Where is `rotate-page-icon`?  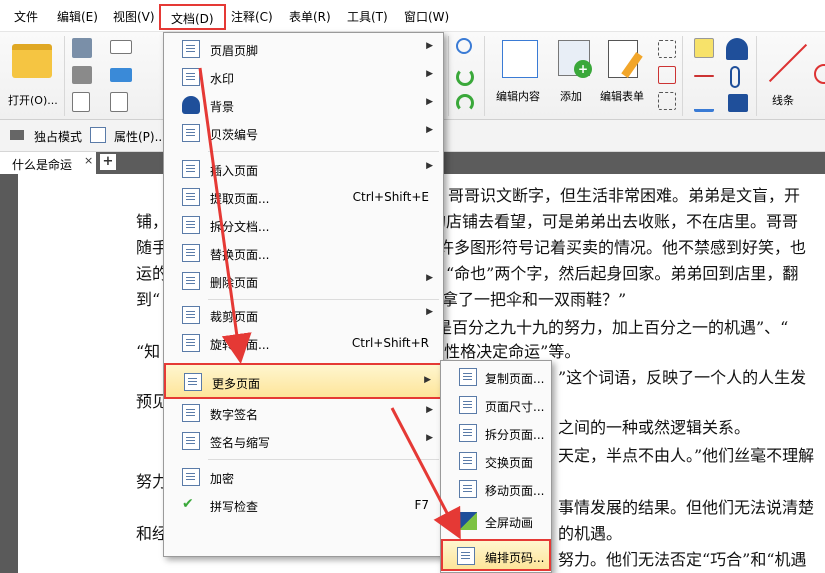
rotate-page-icon is located at coordinates (191, 343).